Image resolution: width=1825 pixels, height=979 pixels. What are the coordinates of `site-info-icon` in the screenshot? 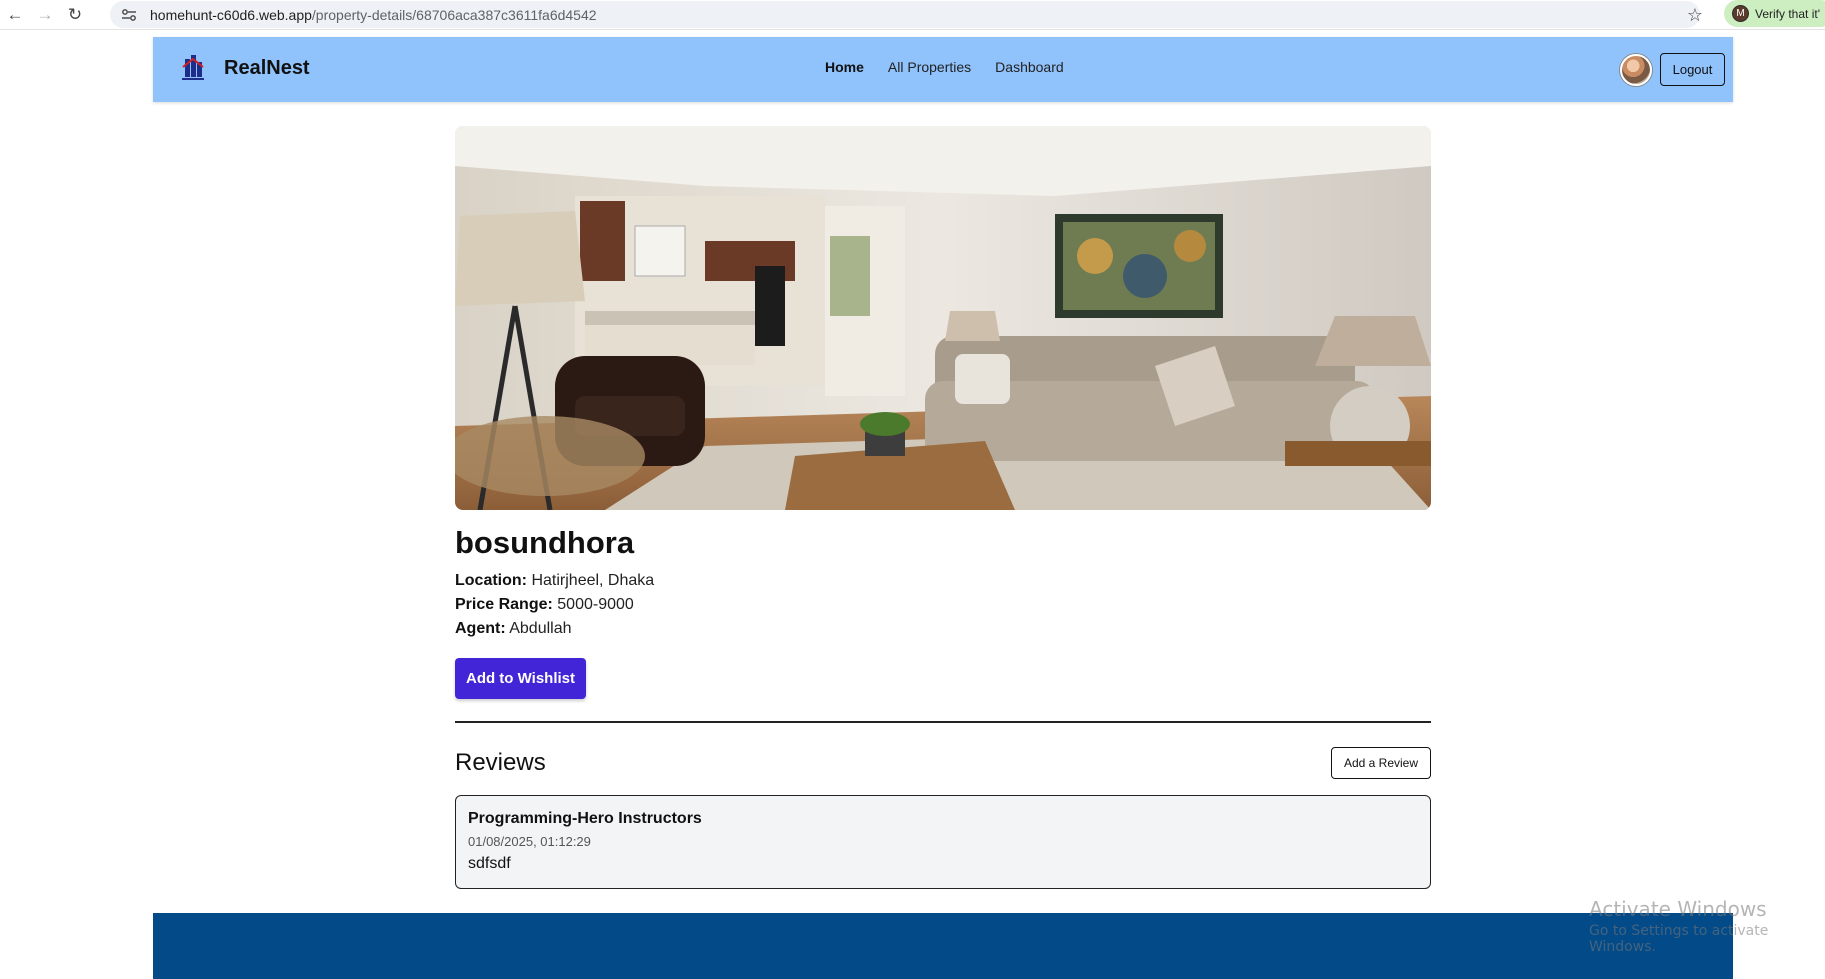 It's located at (129, 15).